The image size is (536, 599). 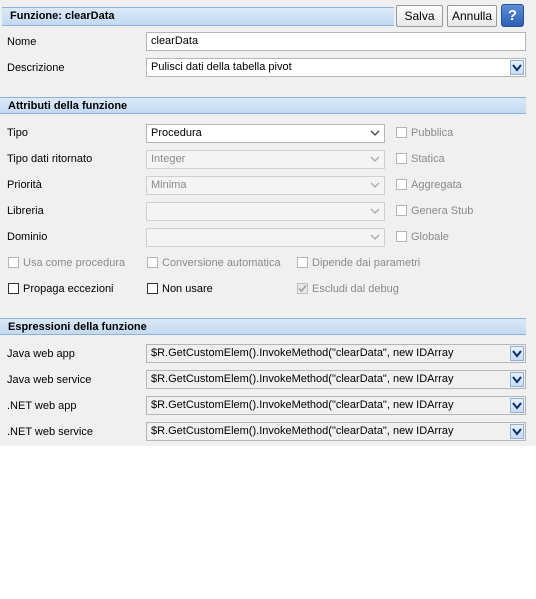 I want to click on java-web-app-label: Java web app, so click(x=41, y=354).